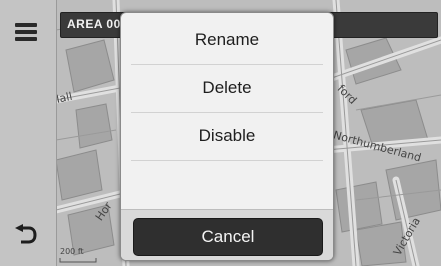 This screenshot has height=266, width=441. I want to click on divider, so click(227, 160).